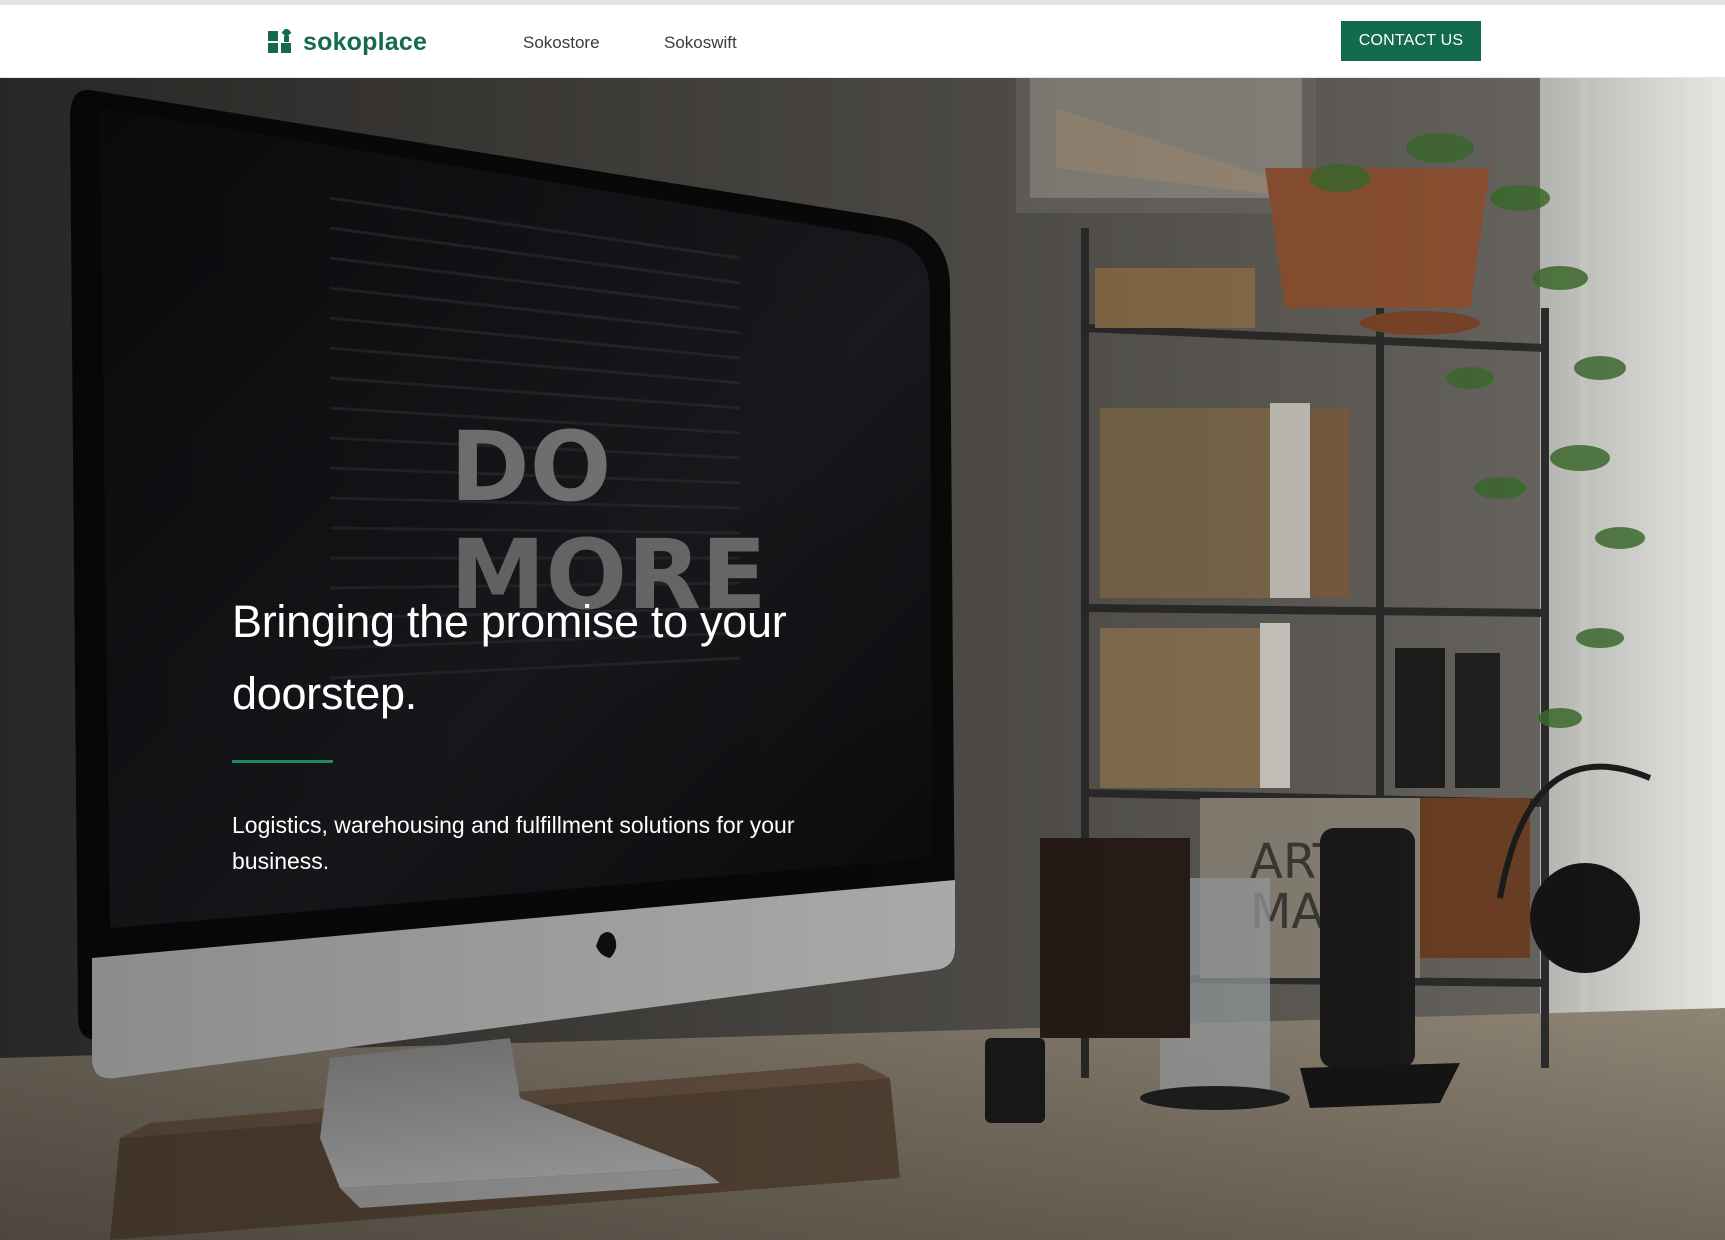 Image resolution: width=1725 pixels, height=1240 pixels. What do you see at coordinates (700, 43) in the screenshot?
I see `nav-link-sokoswift: Sokoswift` at bounding box center [700, 43].